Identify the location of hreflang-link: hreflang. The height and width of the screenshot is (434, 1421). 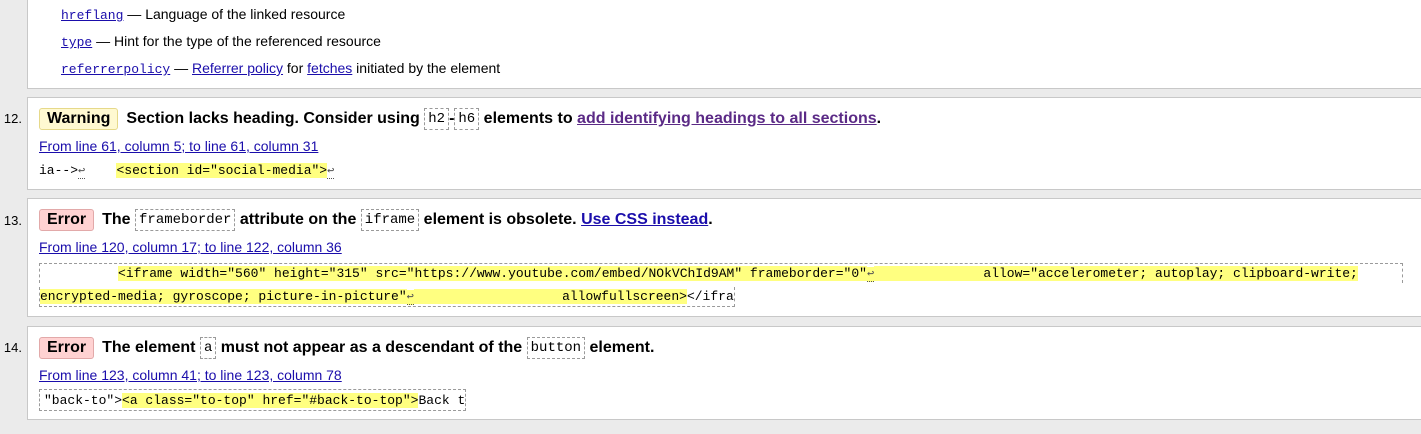
(92, 15).